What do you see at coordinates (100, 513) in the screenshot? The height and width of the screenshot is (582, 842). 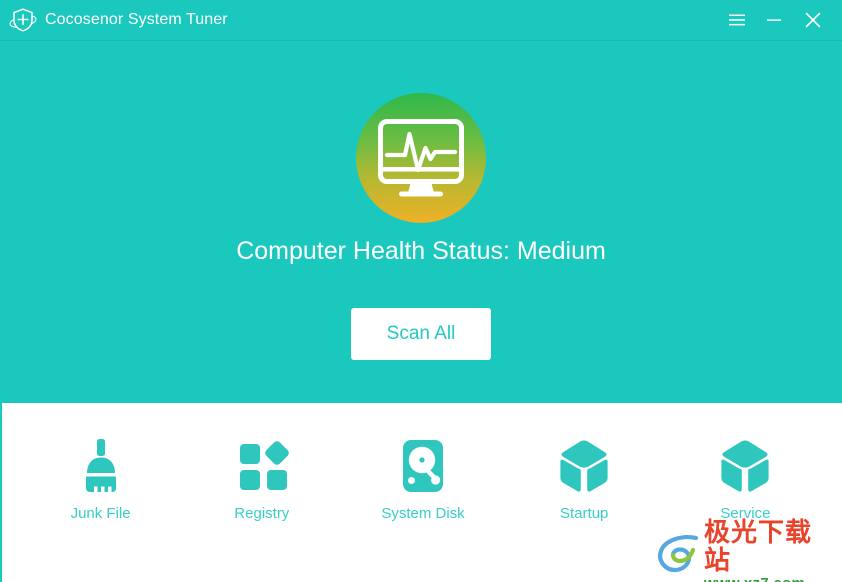 I see `tile-label: Junk File` at bounding box center [100, 513].